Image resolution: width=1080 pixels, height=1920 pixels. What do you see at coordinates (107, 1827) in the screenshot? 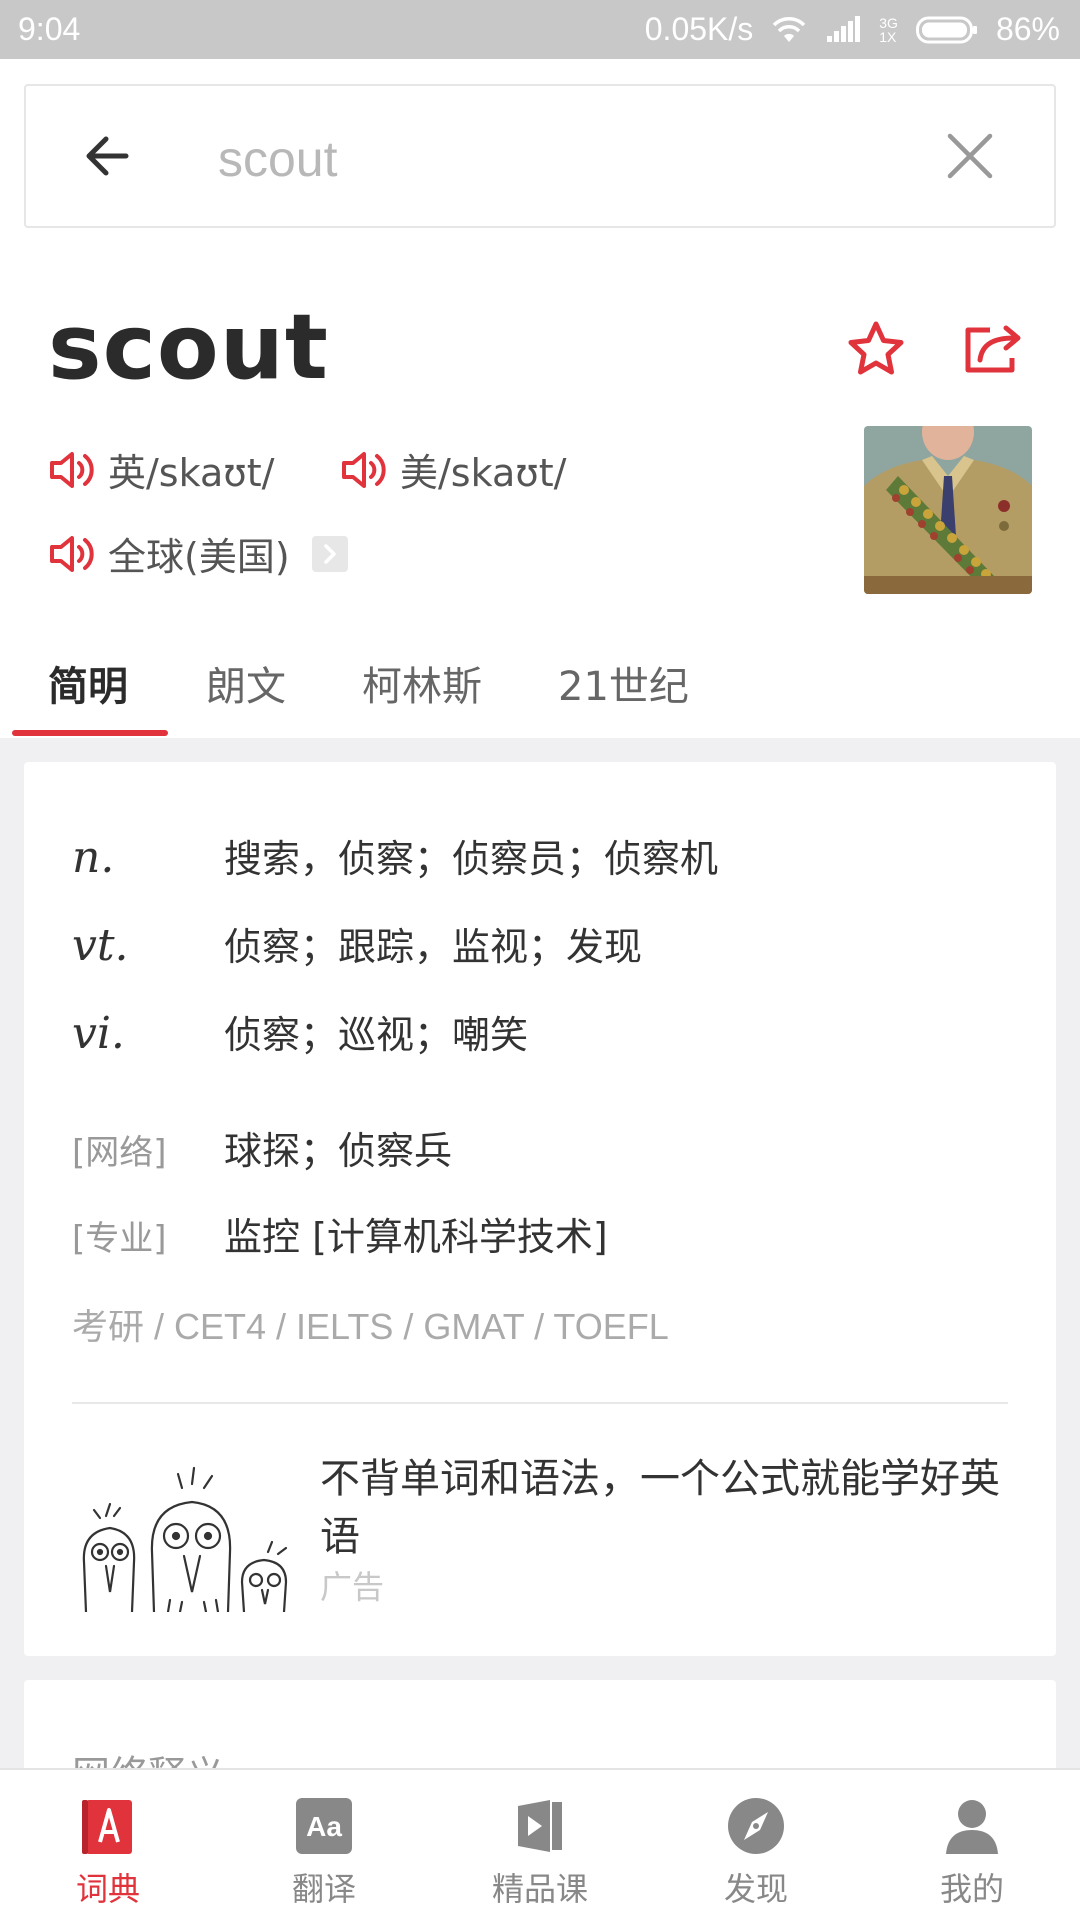
I see `dictionary-icon` at bounding box center [107, 1827].